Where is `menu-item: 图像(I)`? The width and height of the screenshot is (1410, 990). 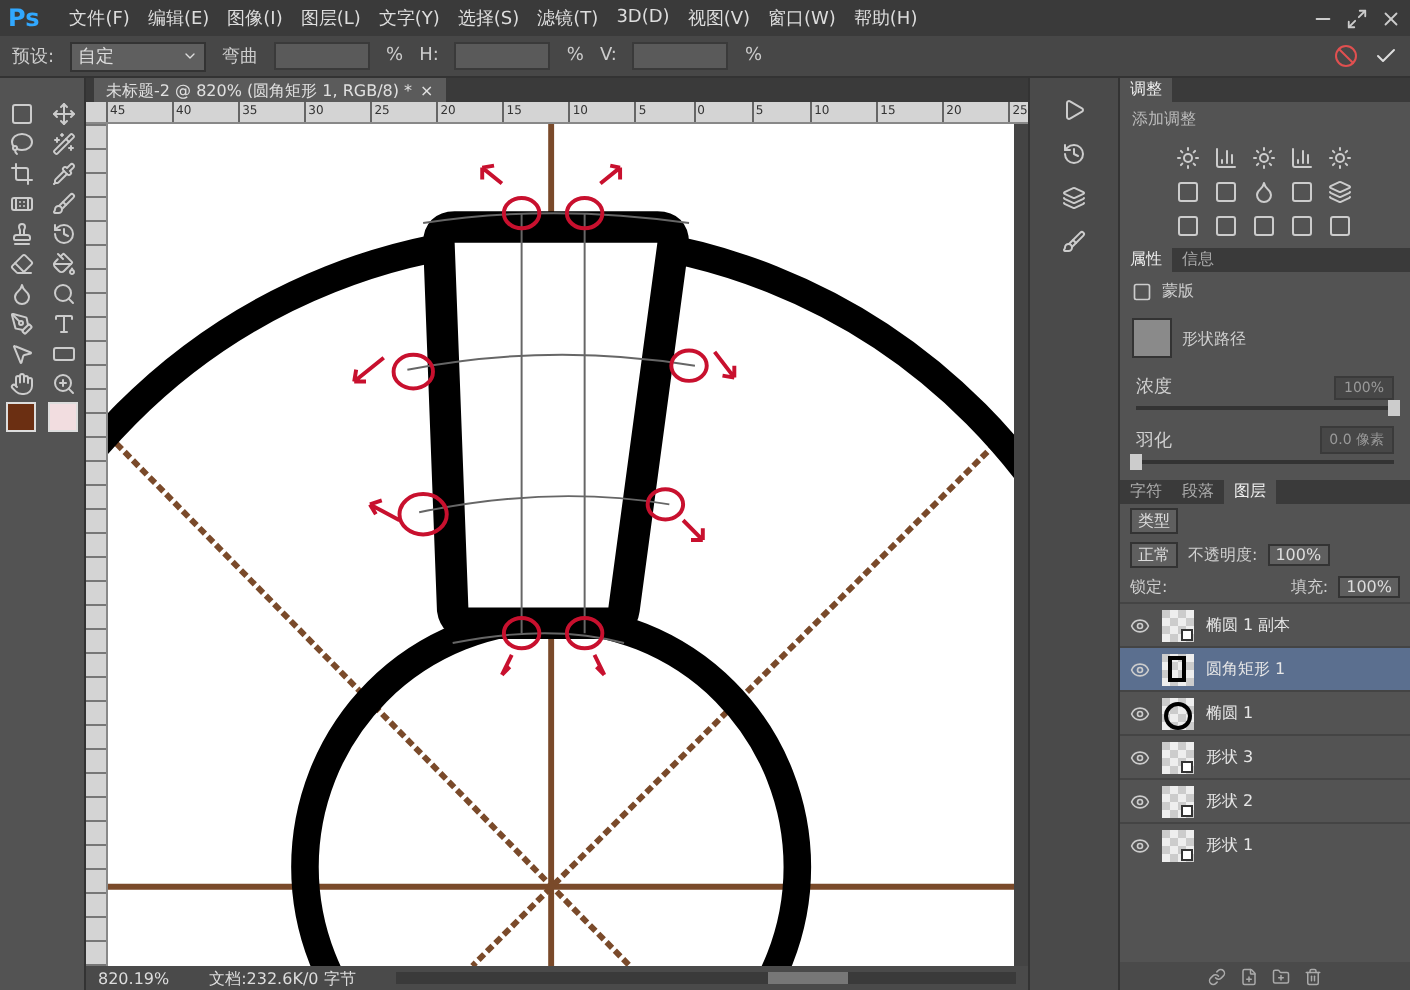
menu-item: 图像(I) is located at coordinates (255, 18).